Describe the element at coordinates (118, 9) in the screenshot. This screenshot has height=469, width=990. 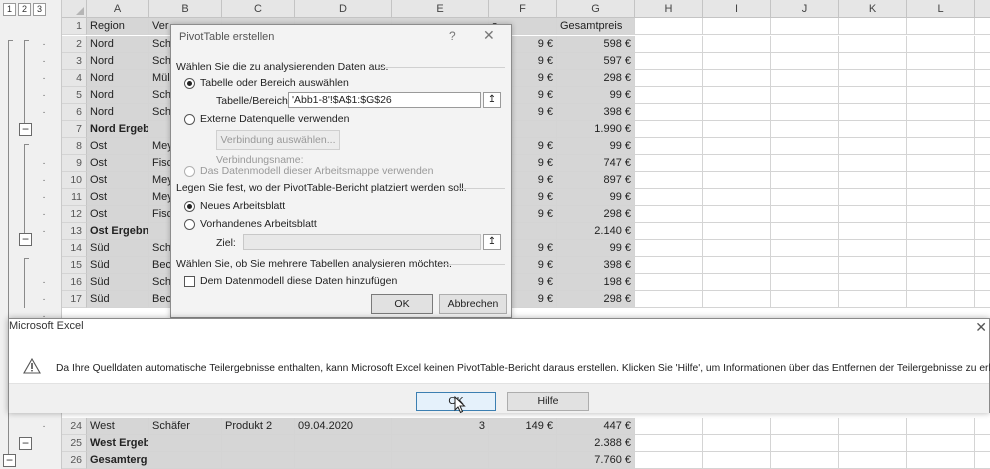
I see `column-header-a: A` at that location.